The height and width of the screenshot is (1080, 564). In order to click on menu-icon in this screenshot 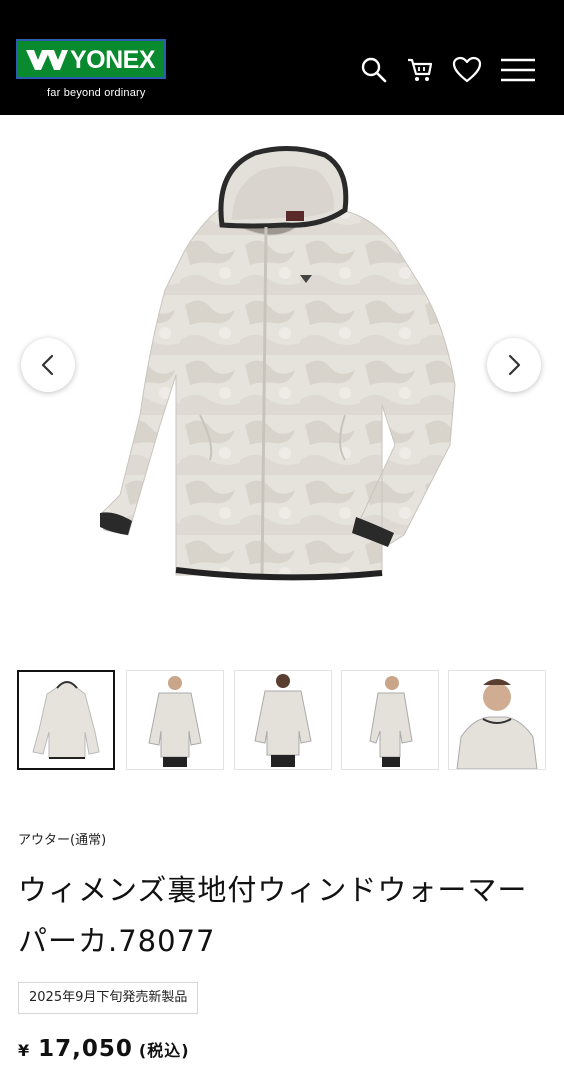, I will do `click(518, 70)`.